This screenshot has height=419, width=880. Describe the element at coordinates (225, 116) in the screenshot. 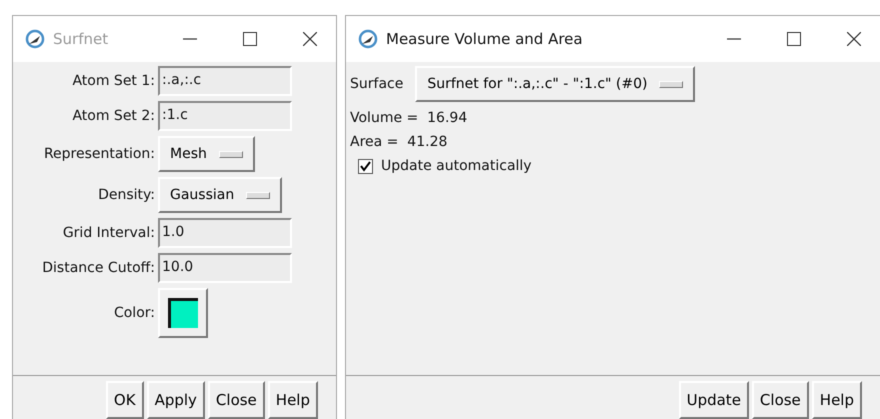

I see `text-field: :1.c` at that location.